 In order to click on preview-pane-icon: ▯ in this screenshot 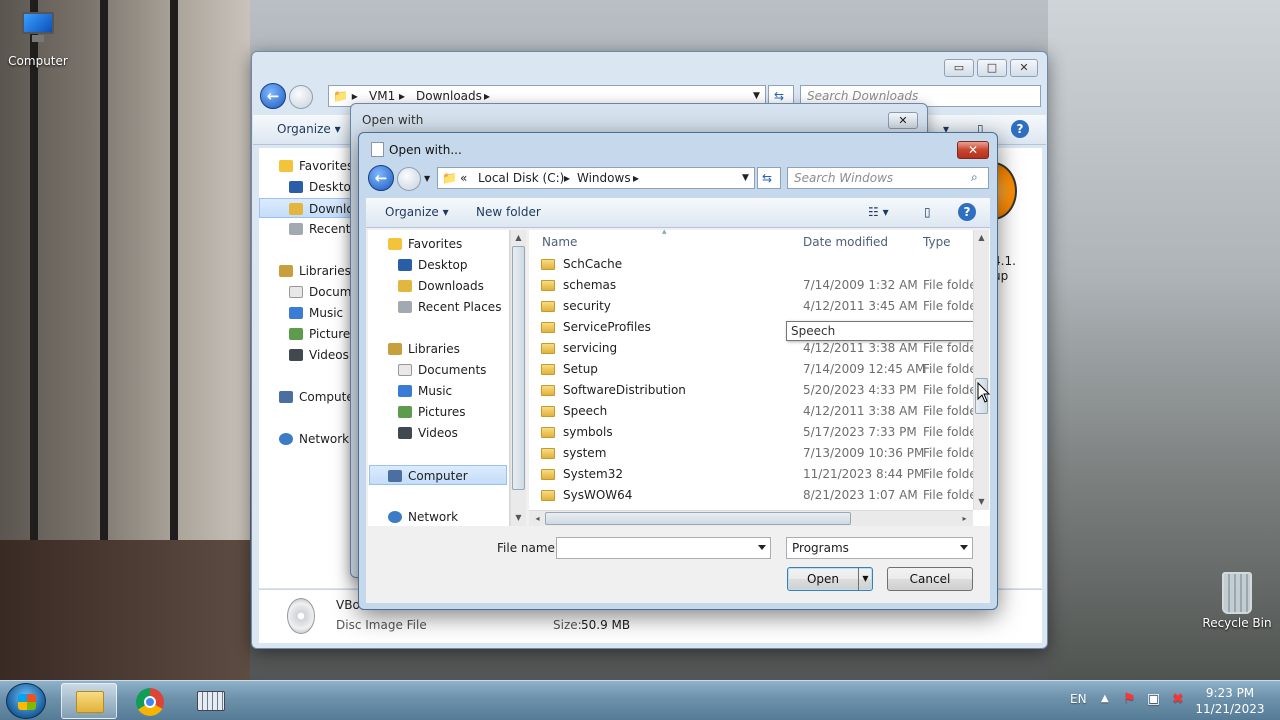, I will do `click(927, 212)`.